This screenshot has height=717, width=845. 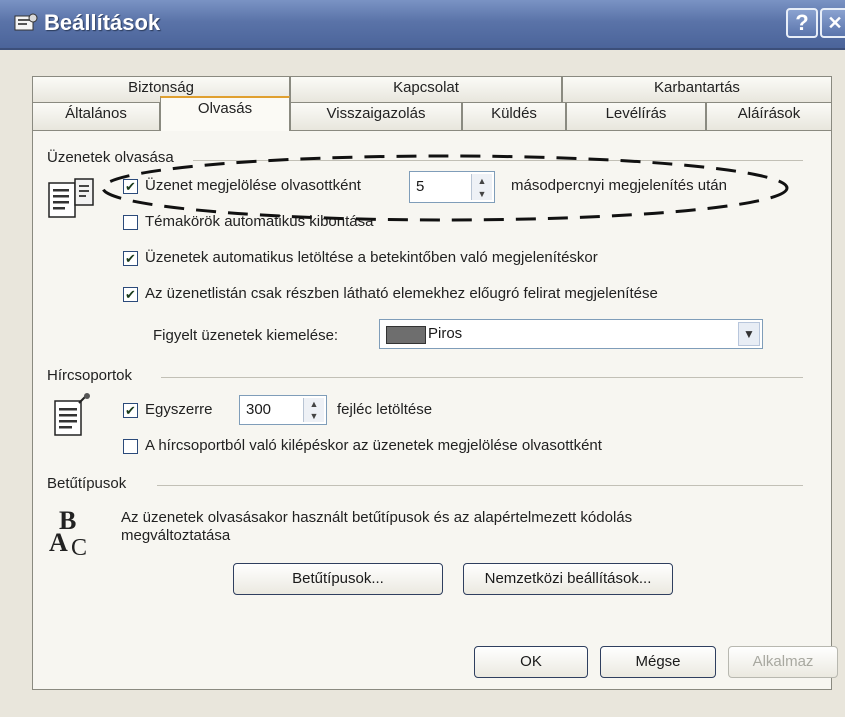 I want to click on tab-label: Levélírás, so click(x=636, y=113).